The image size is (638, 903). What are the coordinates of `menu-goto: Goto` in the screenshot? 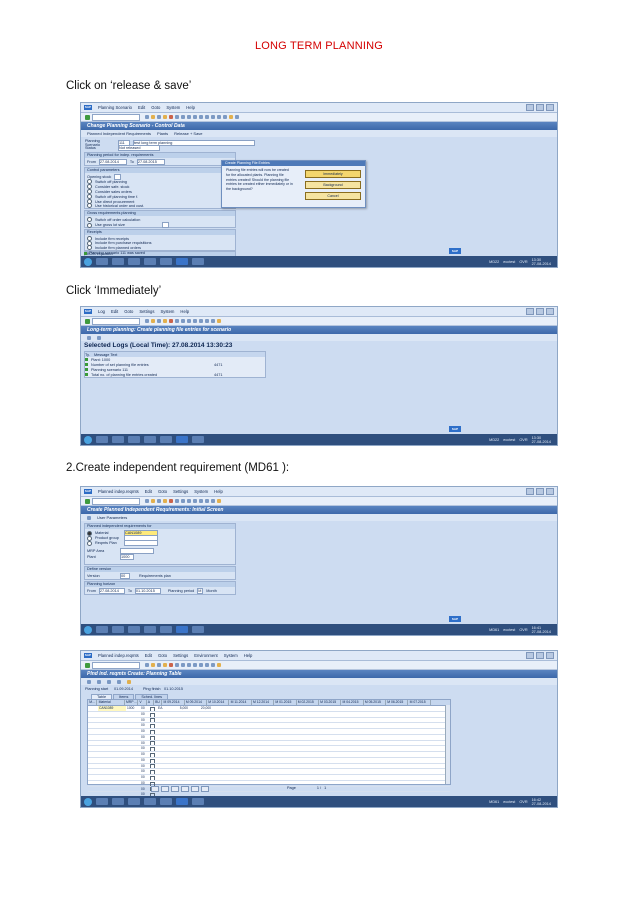 It's located at (155, 107).